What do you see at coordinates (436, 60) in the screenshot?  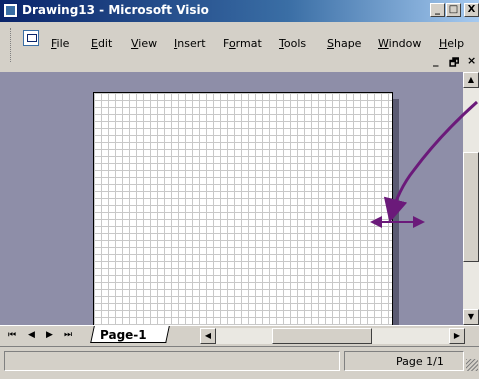 I see `doc-minimize-button: _` at bounding box center [436, 60].